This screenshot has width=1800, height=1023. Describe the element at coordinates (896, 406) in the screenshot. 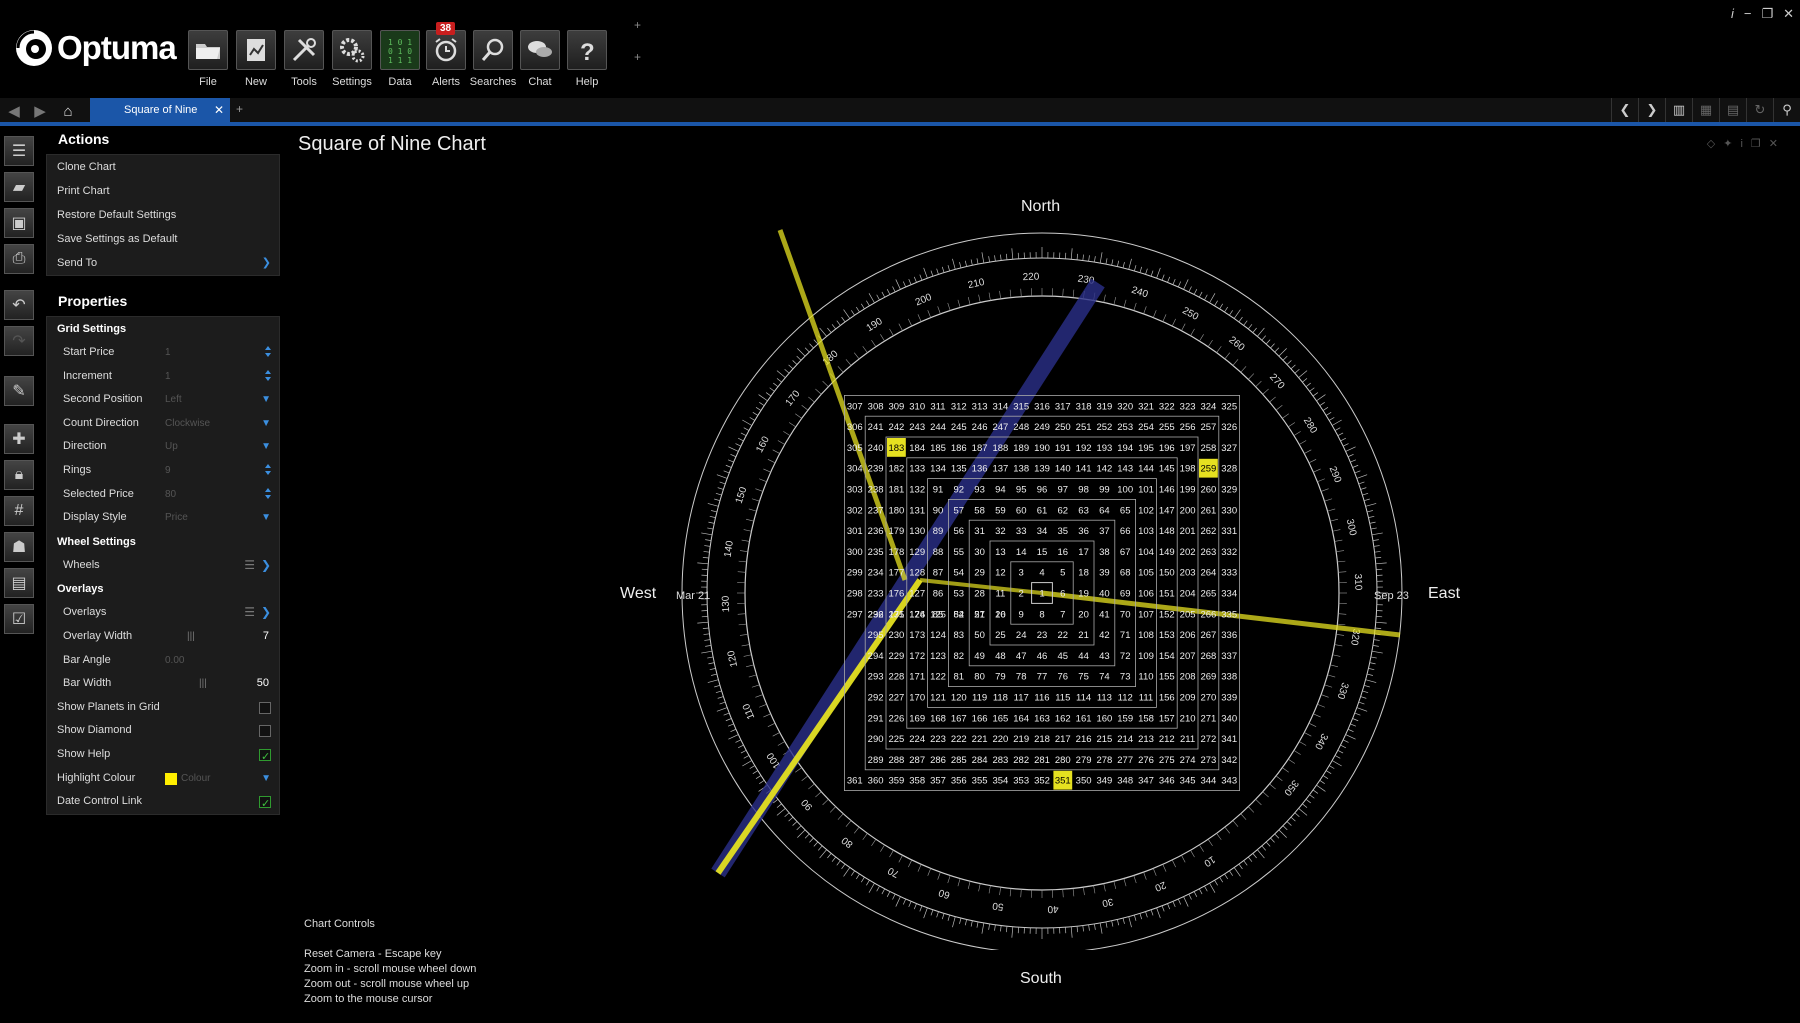

I see `grid-cell: 309` at that location.